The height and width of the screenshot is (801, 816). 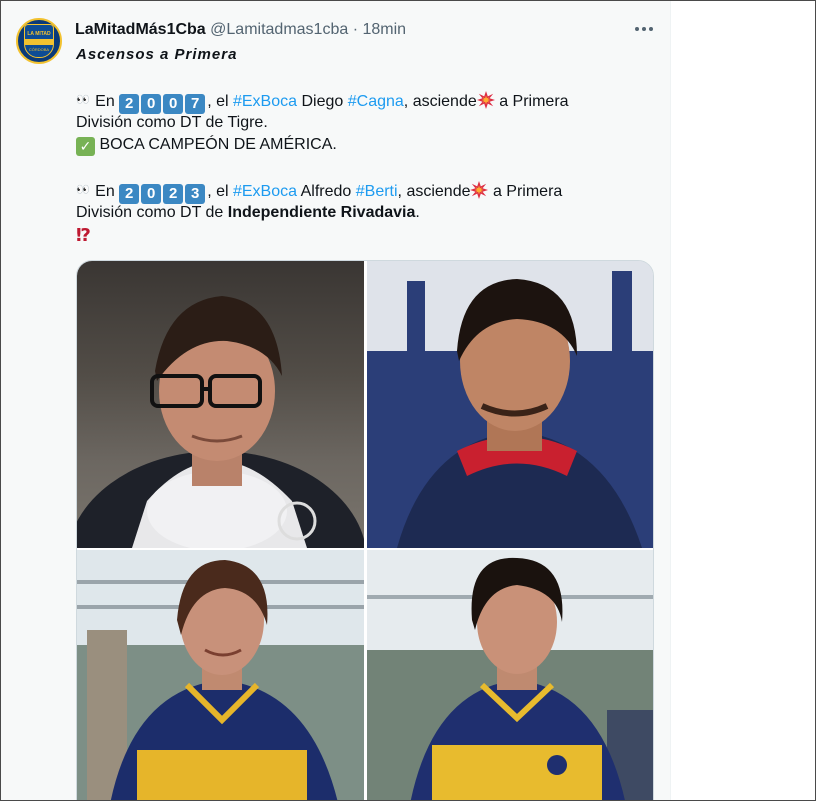 I want to click on photo-player-right, so click(x=510, y=675).